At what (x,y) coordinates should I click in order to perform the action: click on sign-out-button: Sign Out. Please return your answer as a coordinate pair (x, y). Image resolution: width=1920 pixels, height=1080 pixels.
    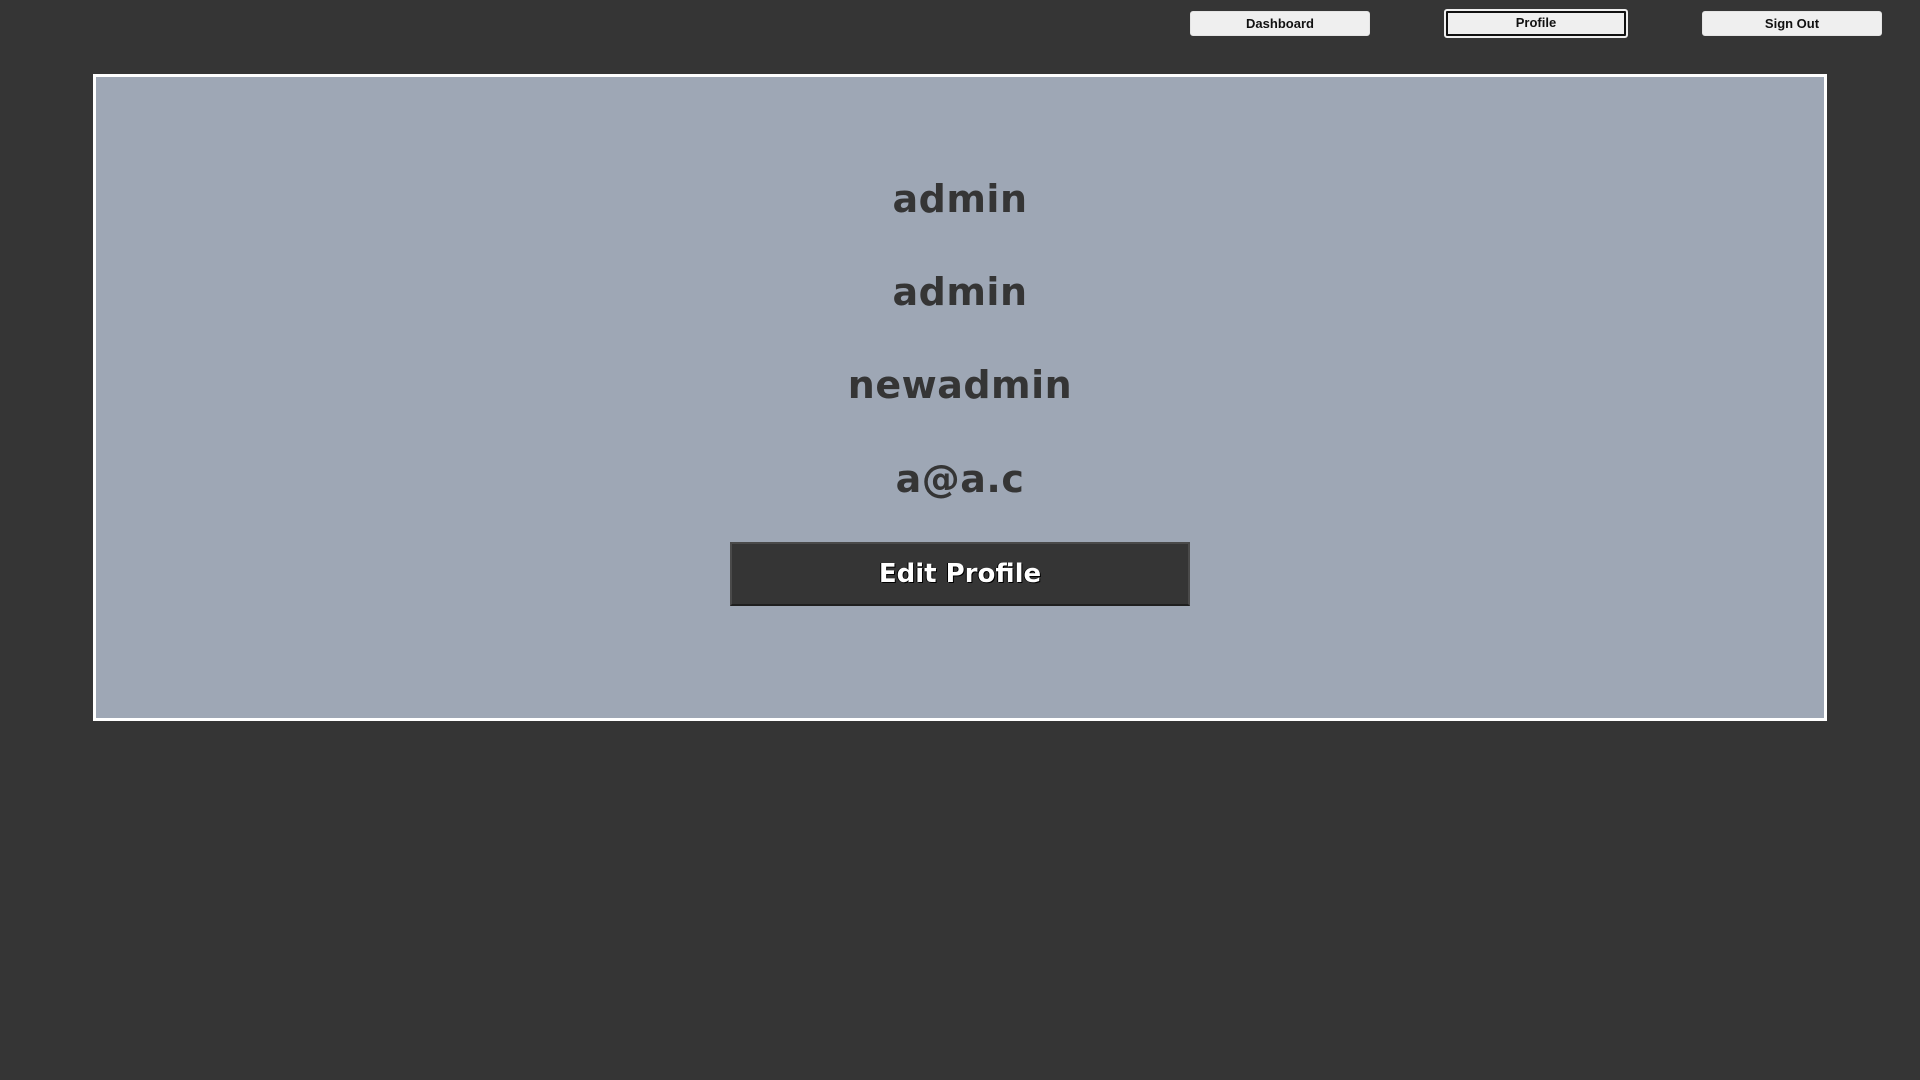
    Looking at the image, I should click on (1792, 23).